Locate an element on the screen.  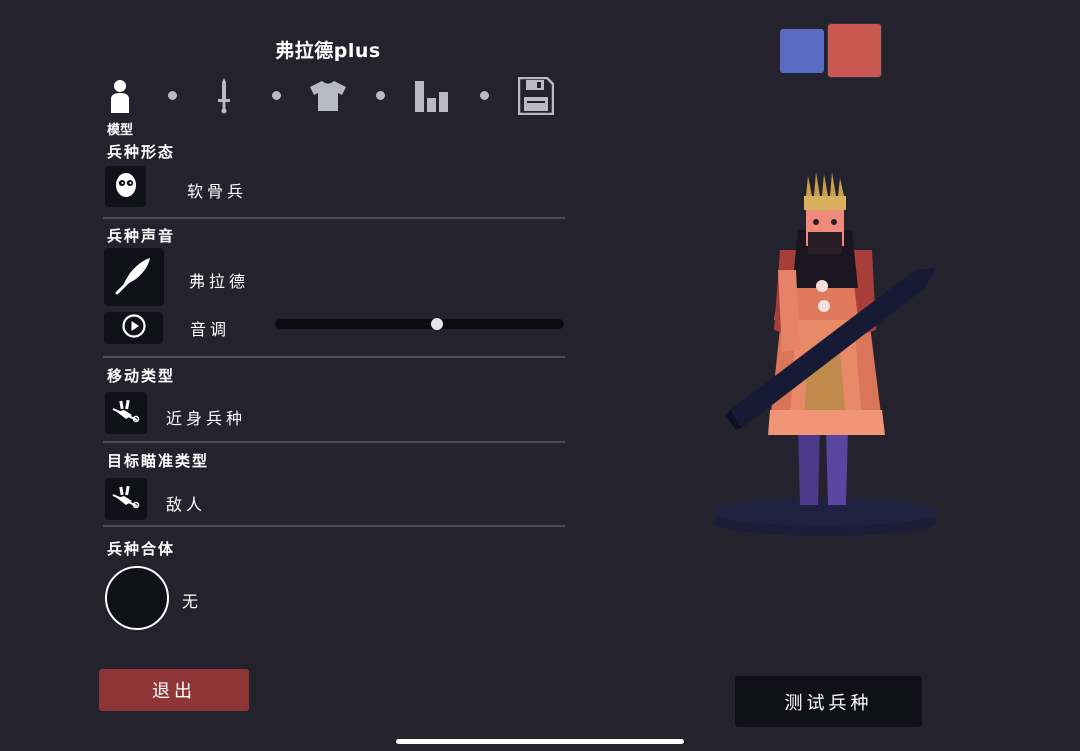
section-title-form: 兵种形态 is located at coordinates (141, 152).